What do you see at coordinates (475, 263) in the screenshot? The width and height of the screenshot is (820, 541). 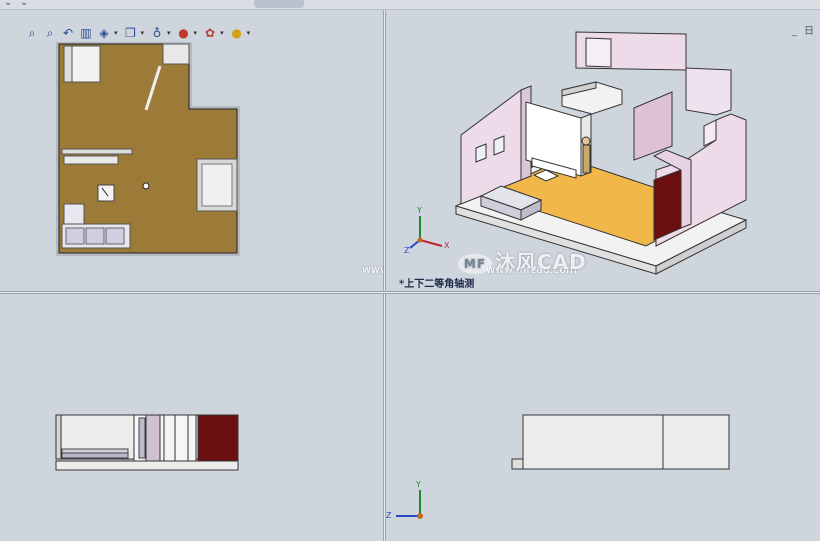 I see `watermark-logo-badge: MF` at bounding box center [475, 263].